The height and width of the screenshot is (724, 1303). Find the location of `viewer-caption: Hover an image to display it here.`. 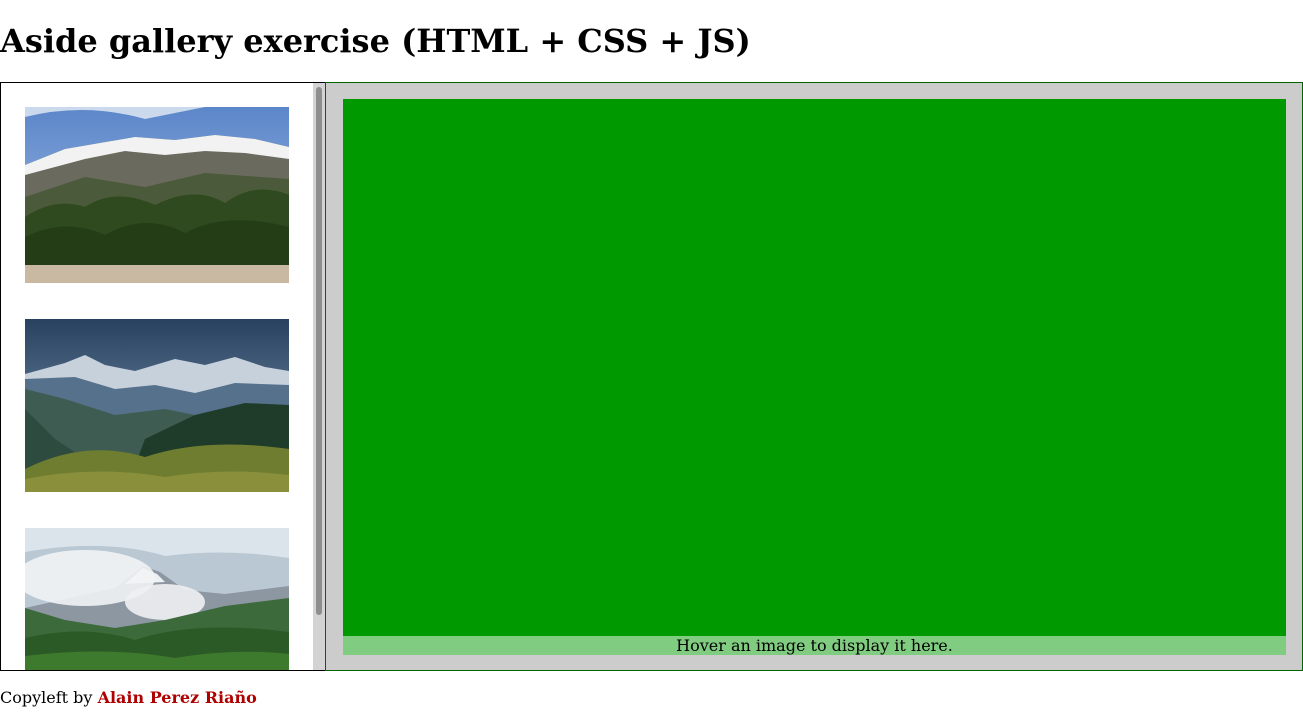

viewer-caption: Hover an image to display it here. is located at coordinates (814, 645).